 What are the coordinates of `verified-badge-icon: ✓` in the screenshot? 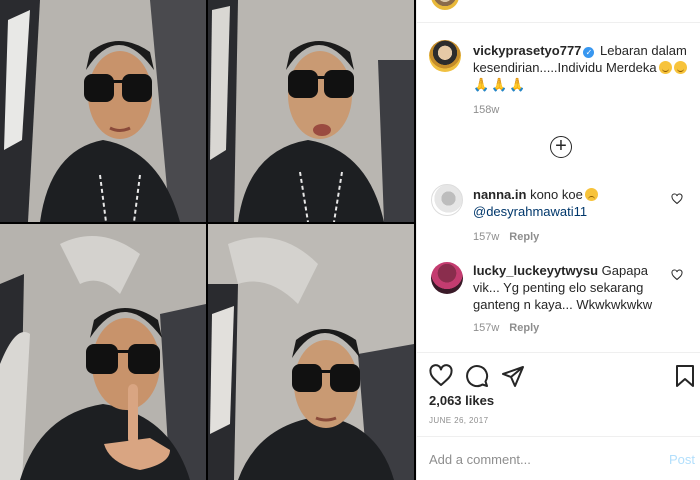 It's located at (589, 52).